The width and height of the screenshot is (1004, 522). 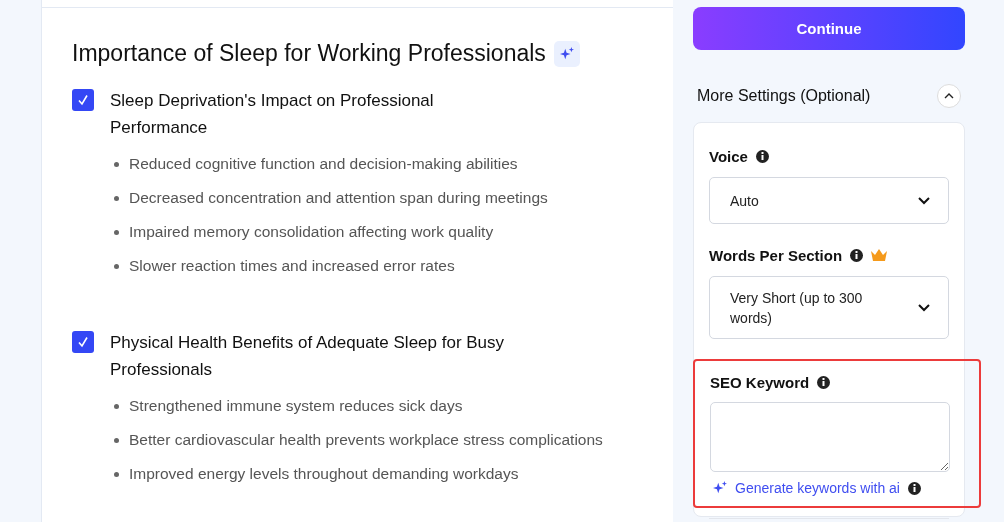 I want to click on section-heading: Sleep Deprivation's Impact on Professional Performance, so click(x=272, y=114).